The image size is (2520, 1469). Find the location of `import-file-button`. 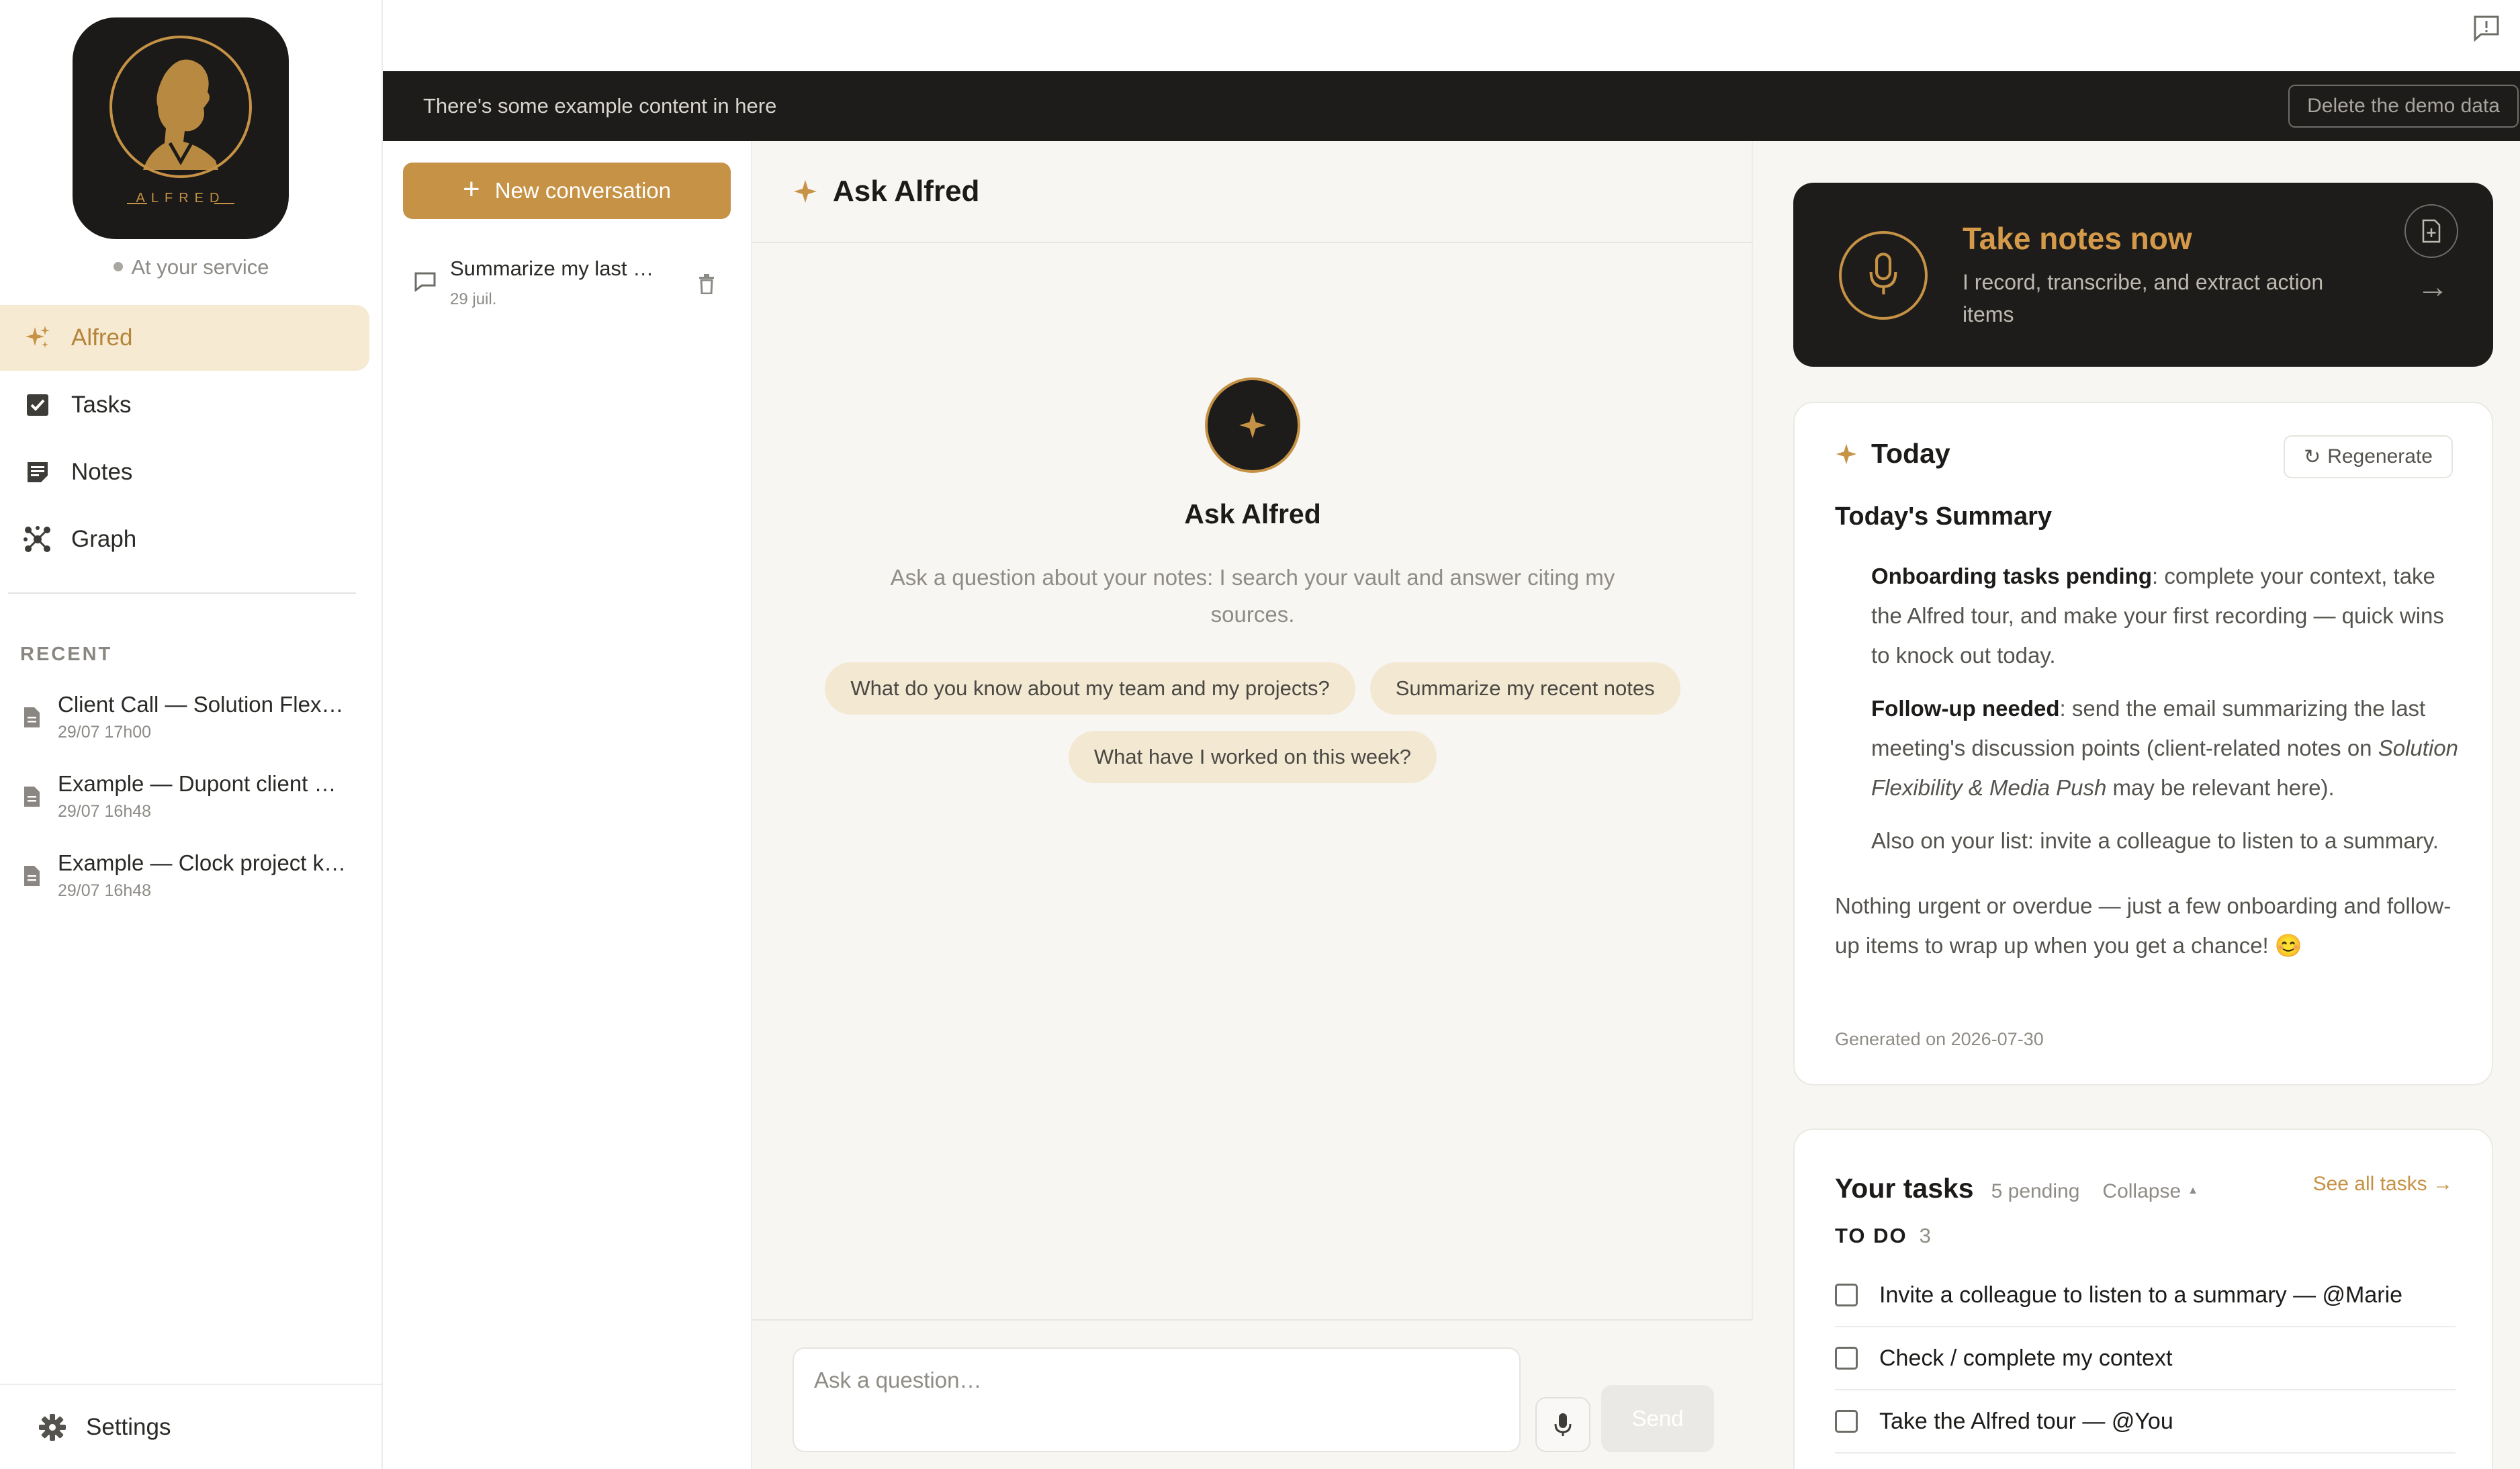

import-file-button is located at coordinates (2431, 231).